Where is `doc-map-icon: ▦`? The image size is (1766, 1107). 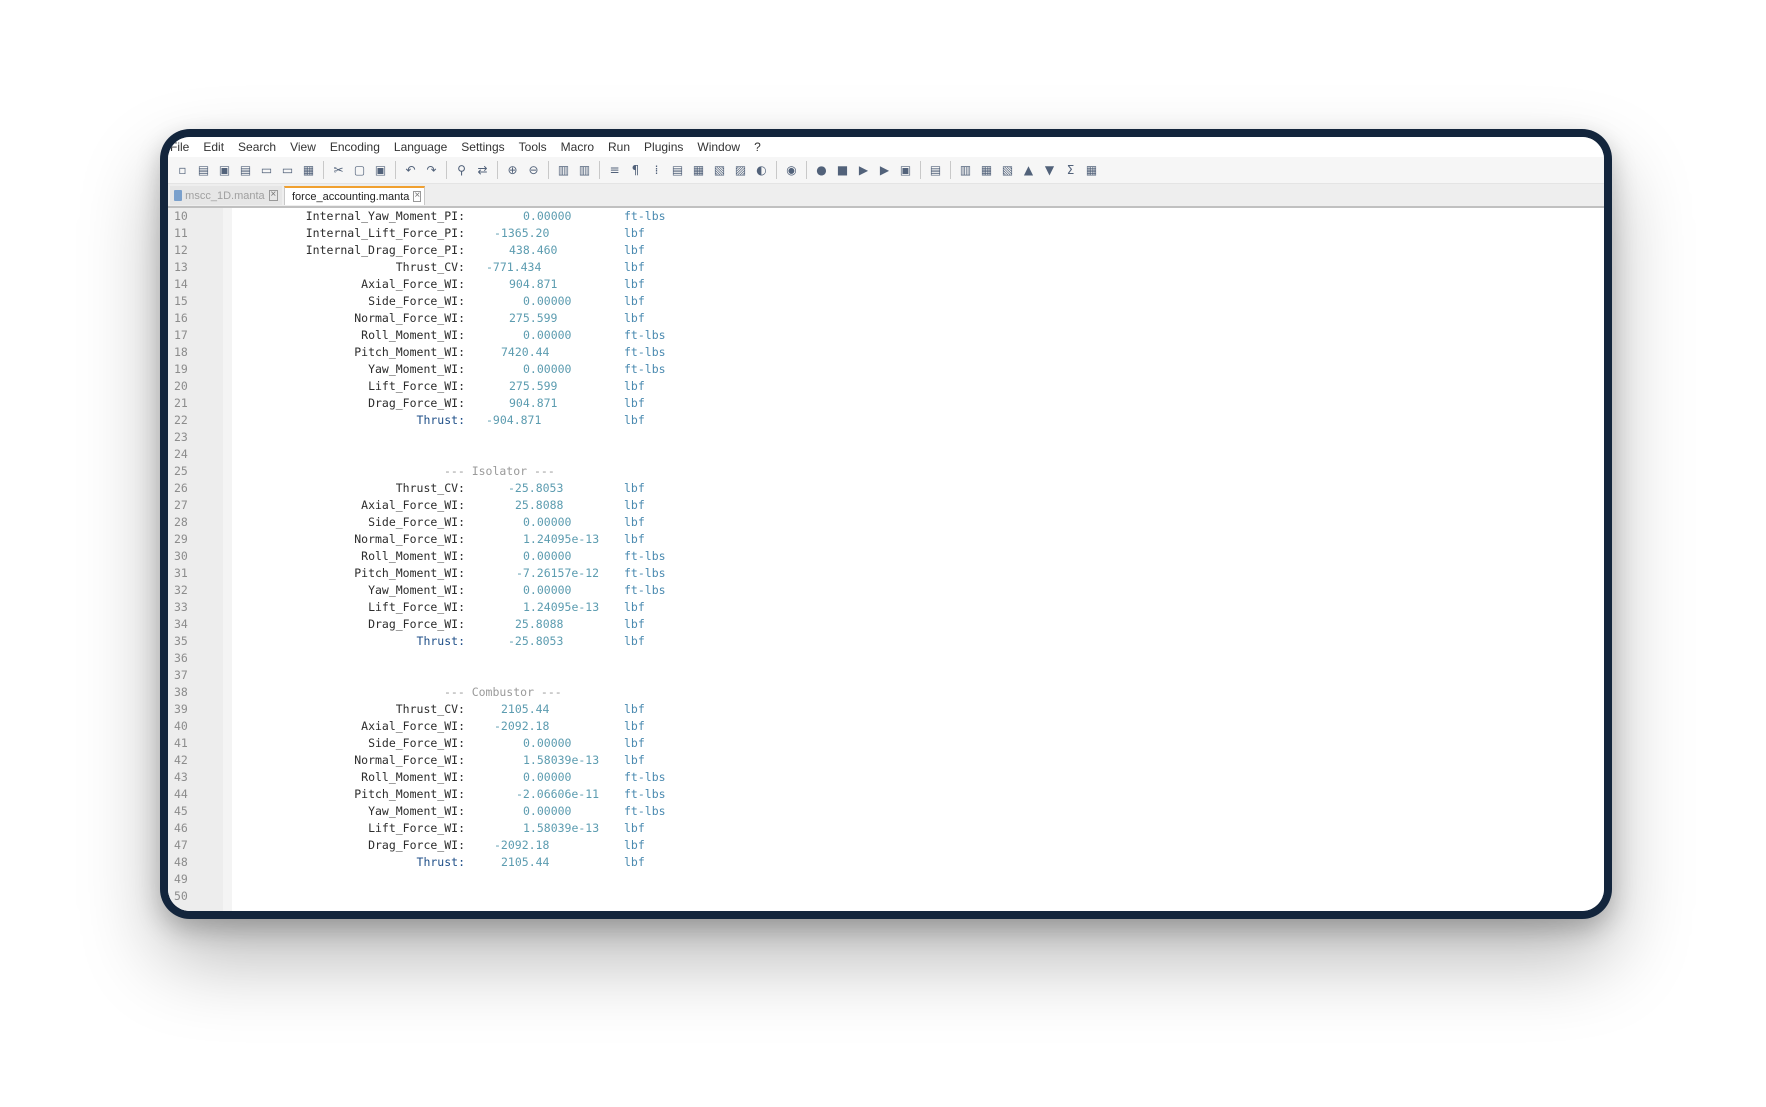 doc-map-icon: ▦ is located at coordinates (698, 170).